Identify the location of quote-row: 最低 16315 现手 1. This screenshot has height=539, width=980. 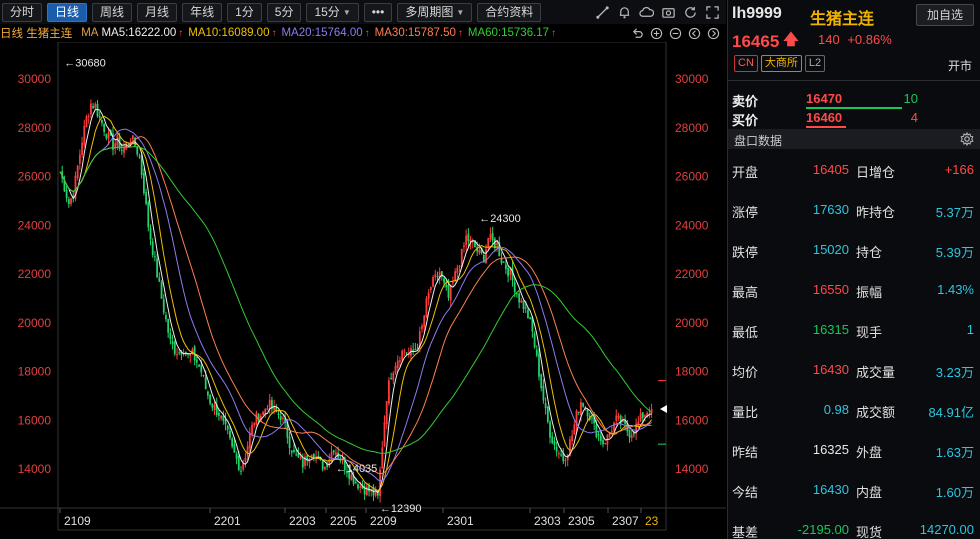
(854, 331).